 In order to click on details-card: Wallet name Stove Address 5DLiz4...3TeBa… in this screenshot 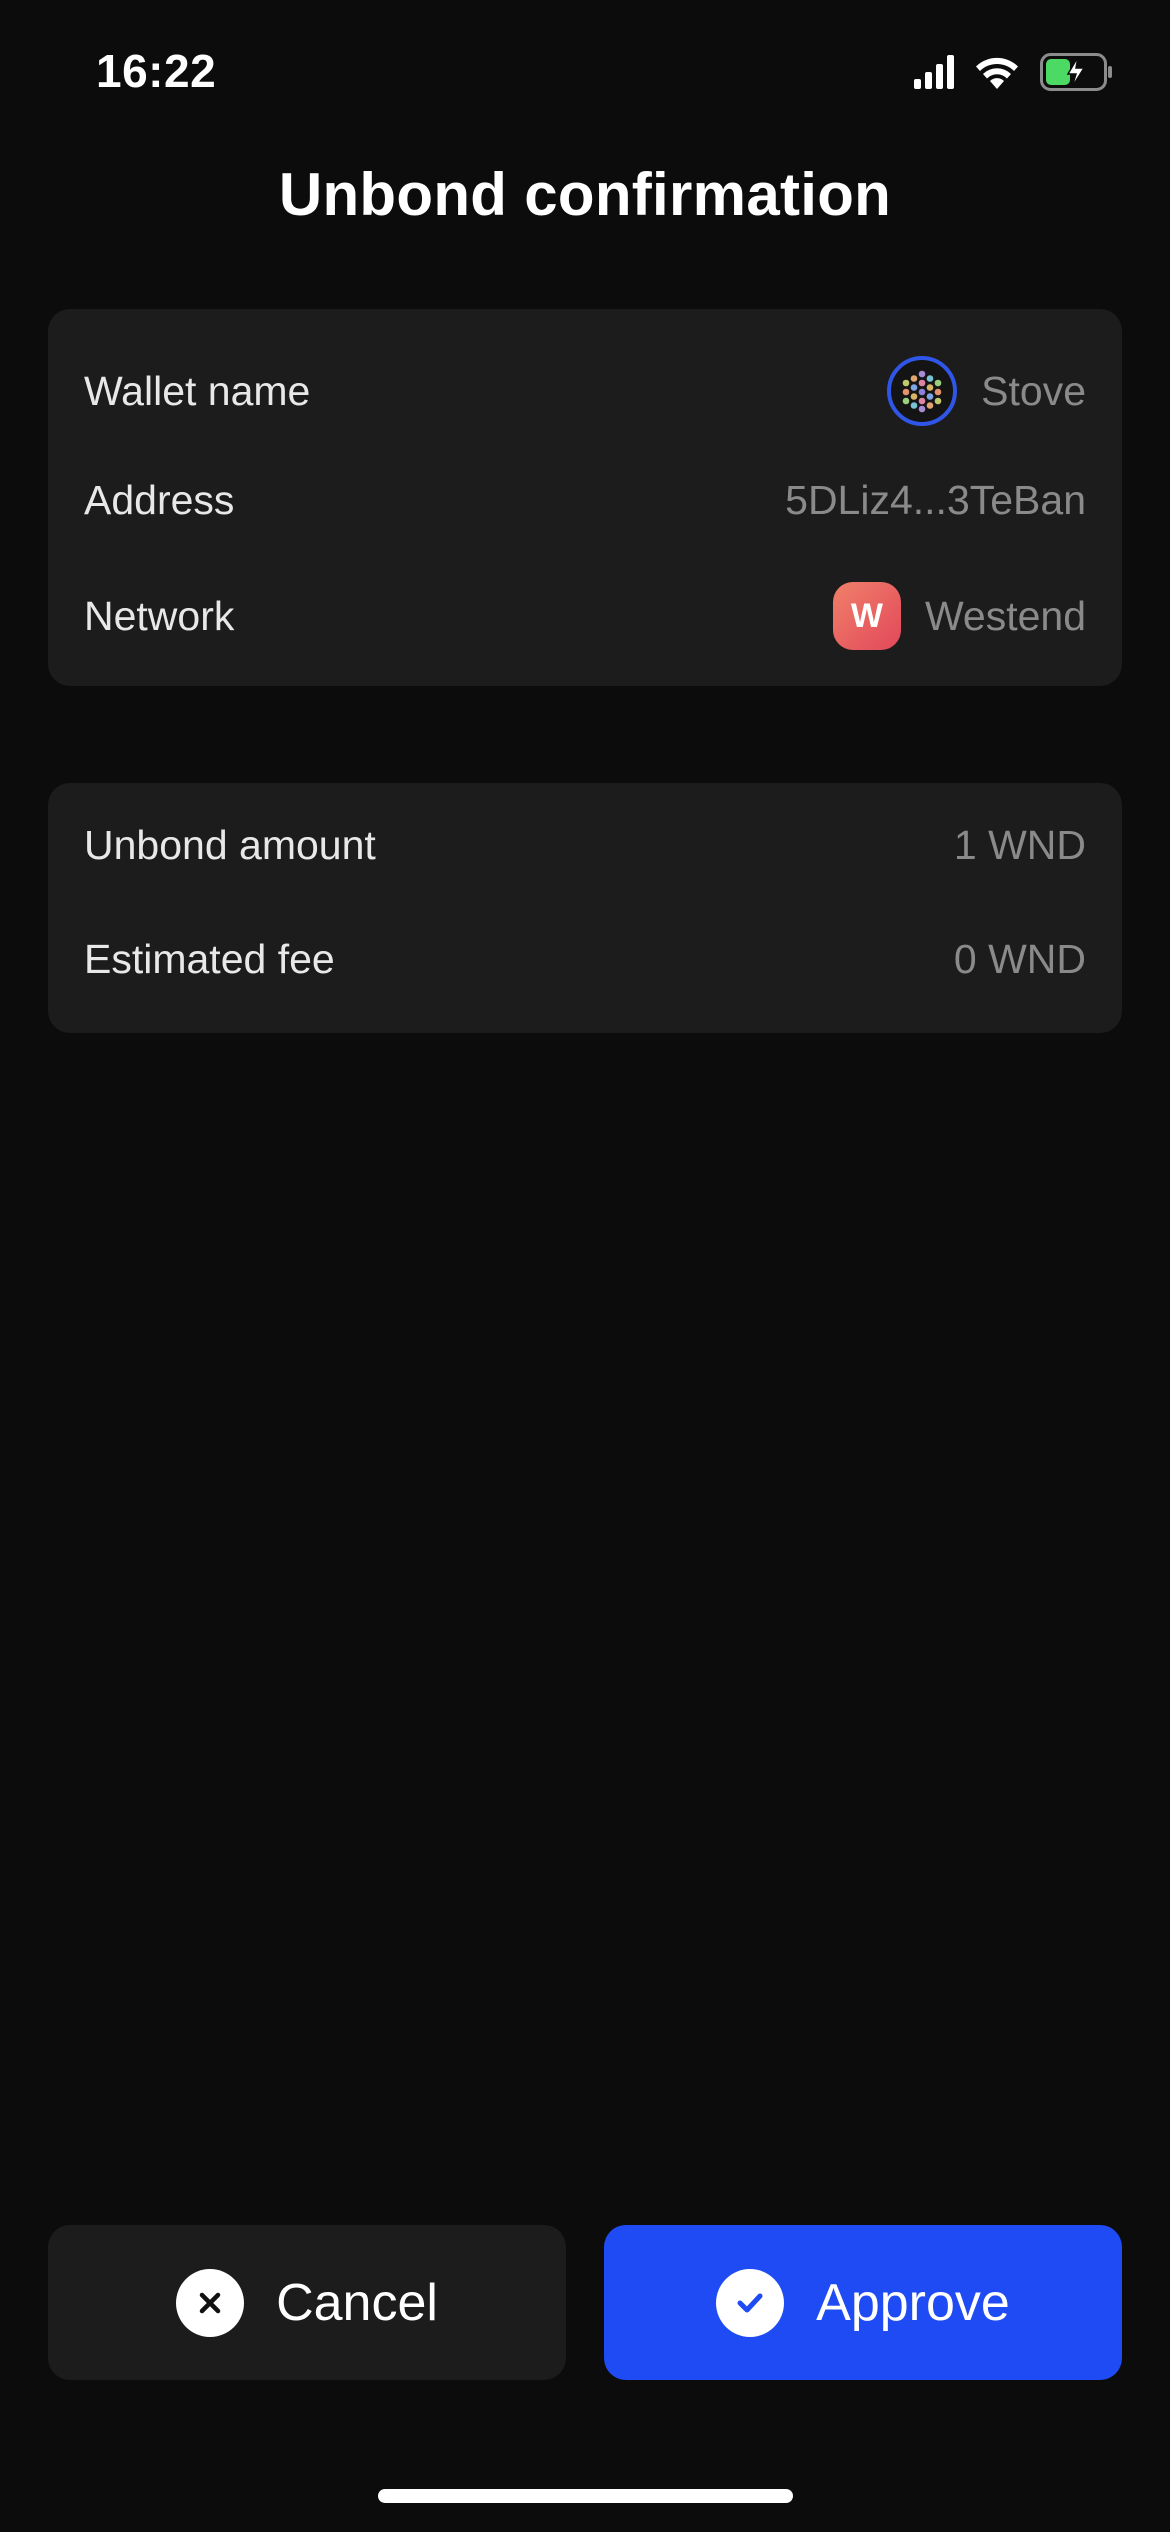, I will do `click(585, 497)`.